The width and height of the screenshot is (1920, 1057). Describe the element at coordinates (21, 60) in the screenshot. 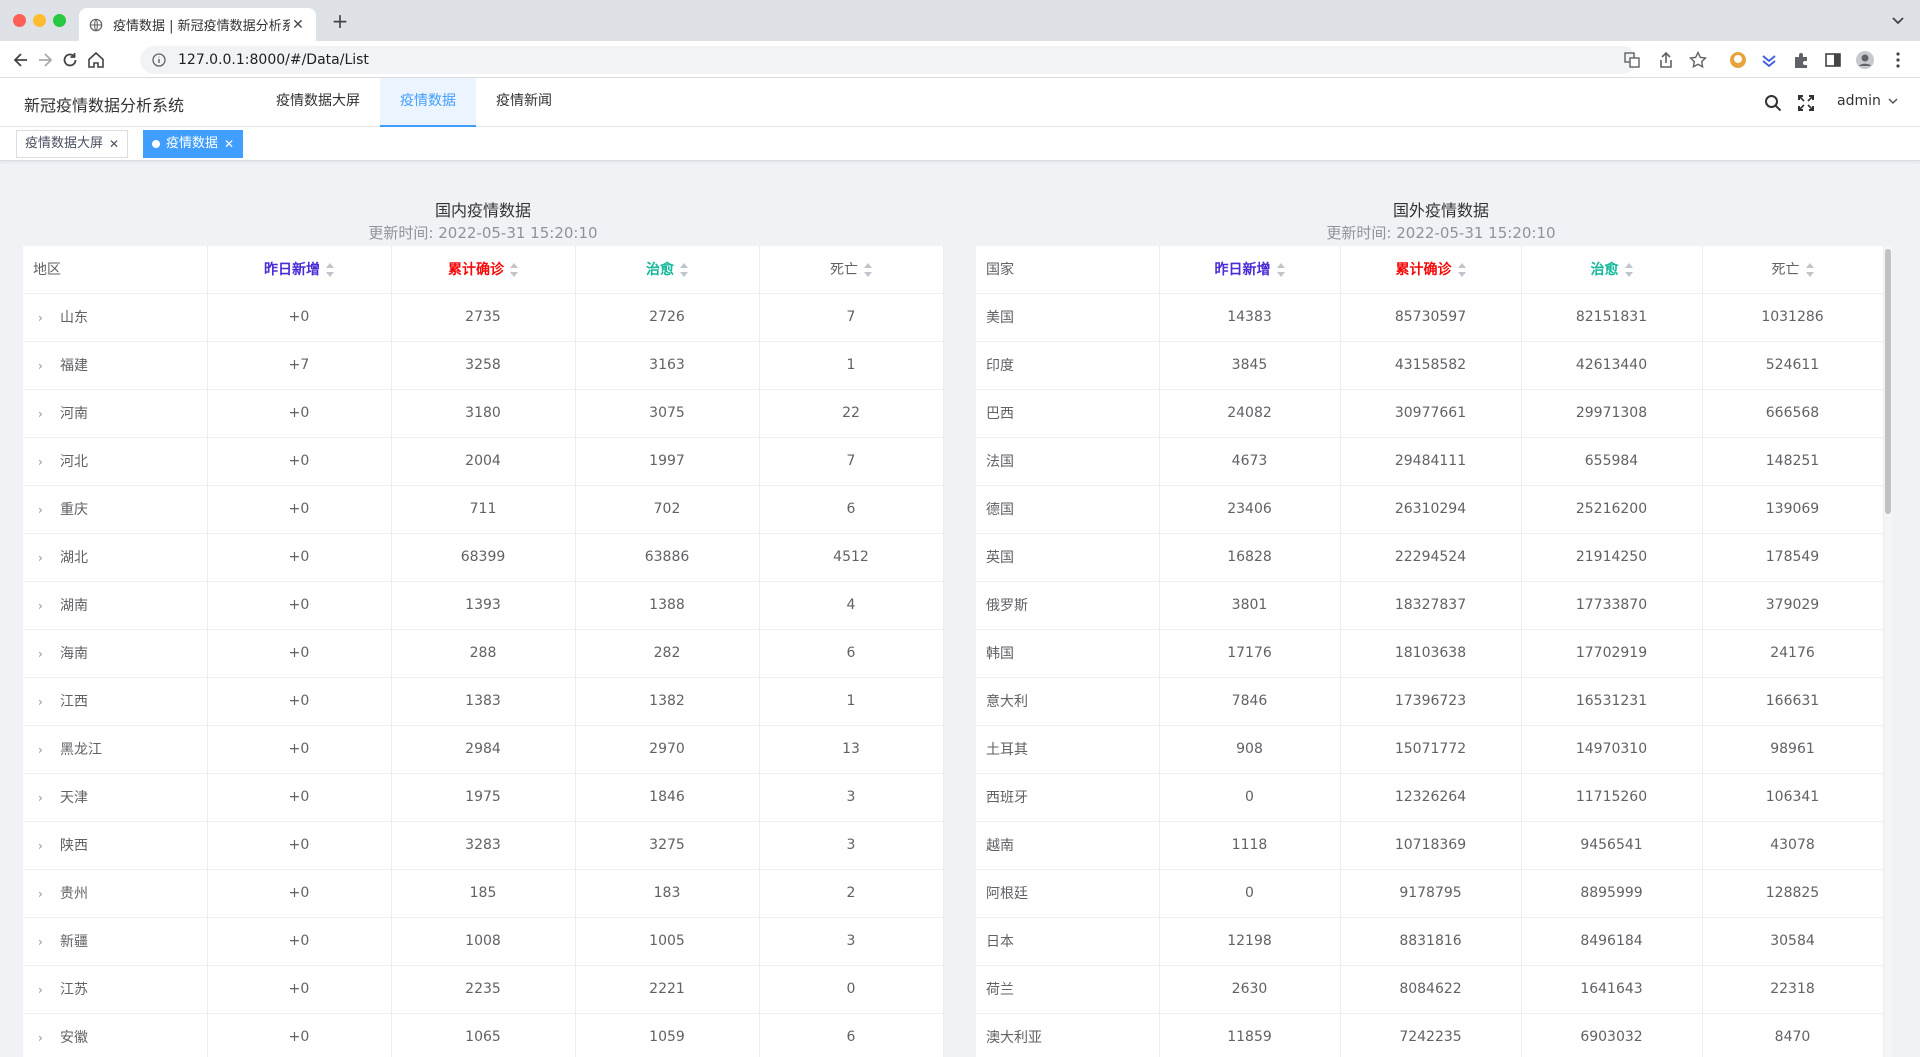

I see `back-arrow-icon` at that location.